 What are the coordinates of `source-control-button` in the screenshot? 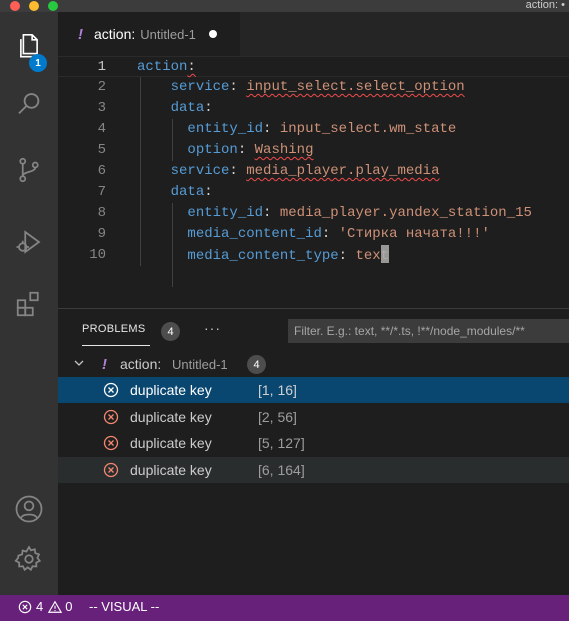 It's located at (29, 170).